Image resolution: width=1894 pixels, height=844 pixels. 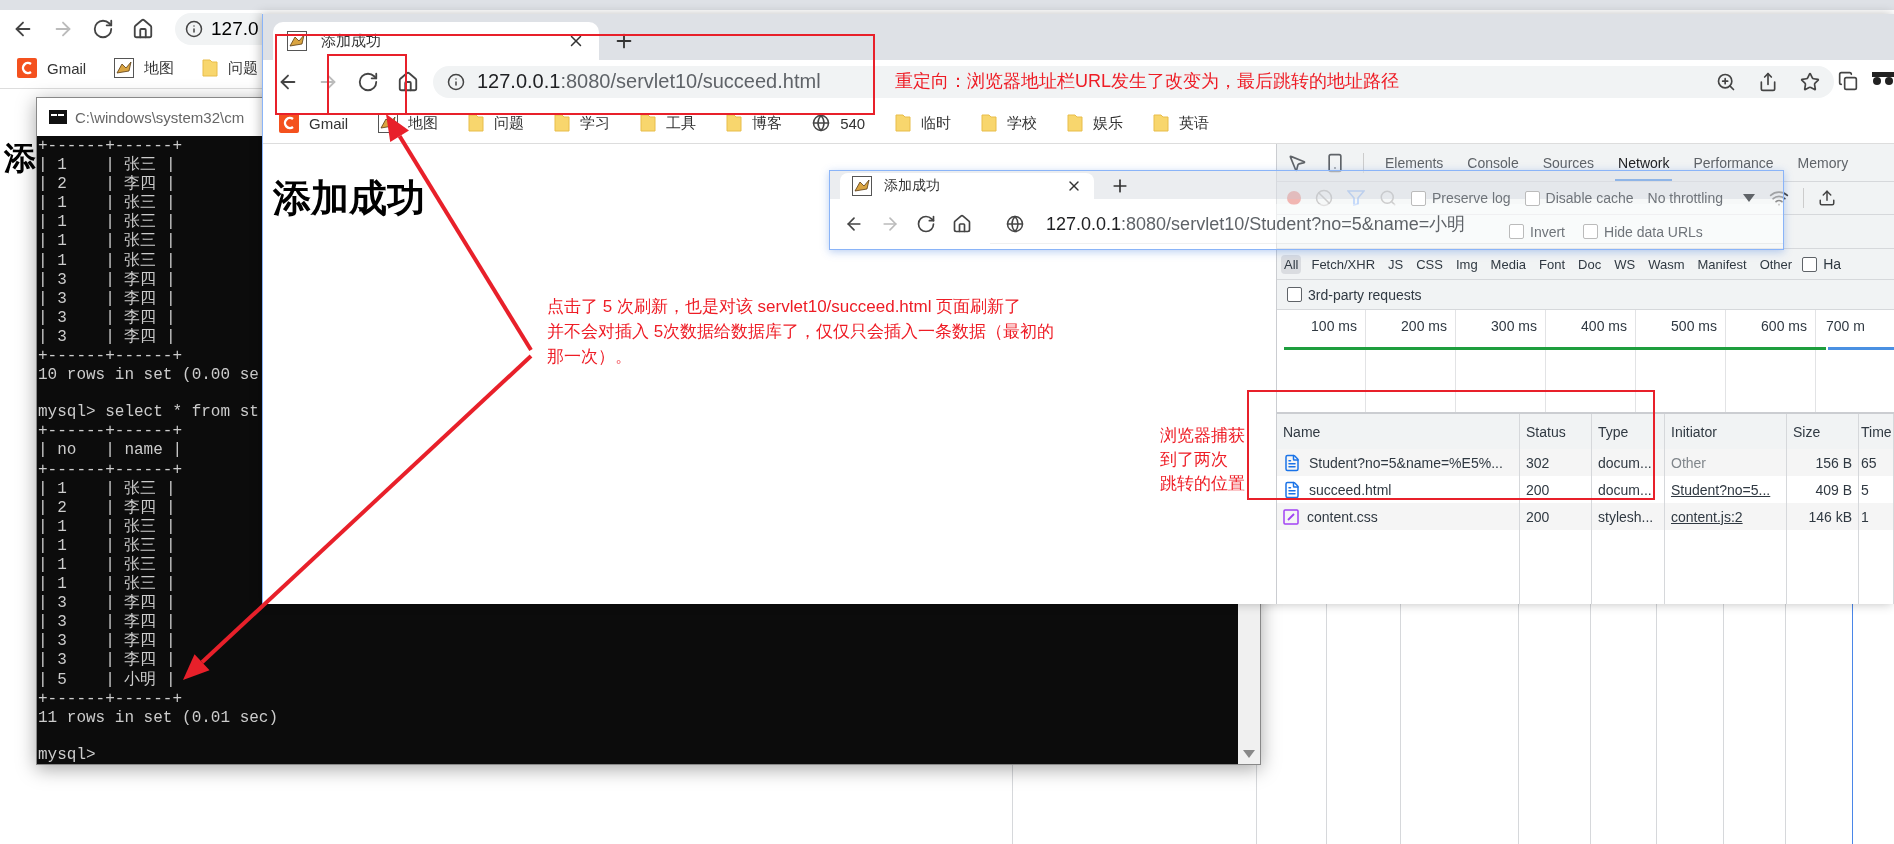 I want to click on table-cell: 200, so click(x=1556, y=516).